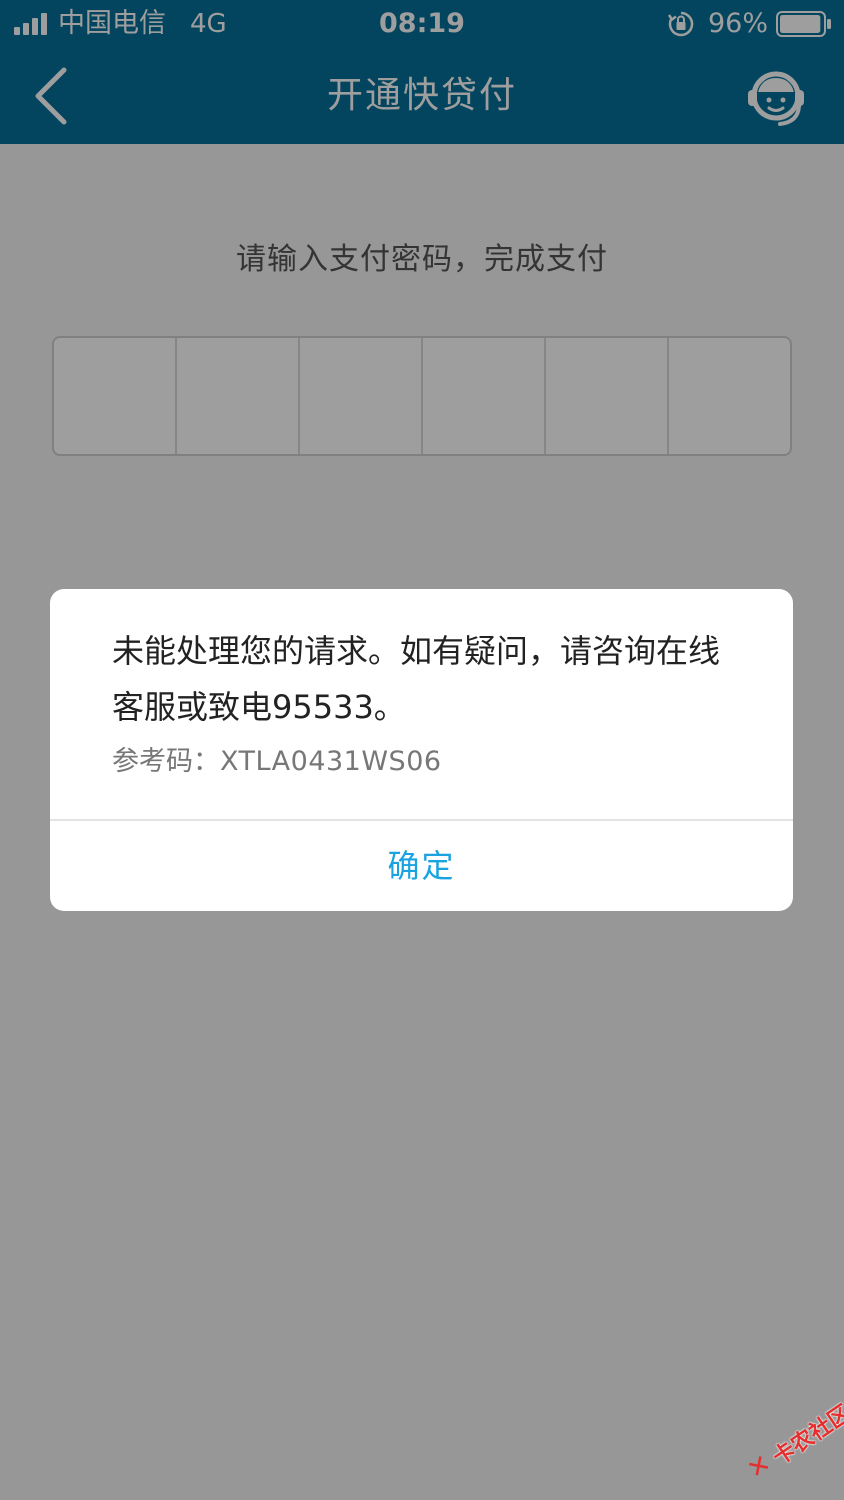  What do you see at coordinates (416, 679) in the screenshot?
I see `dialog-message: 未能处理您的请求。如有疑问，请咨询在线客服或致电95533。` at bounding box center [416, 679].